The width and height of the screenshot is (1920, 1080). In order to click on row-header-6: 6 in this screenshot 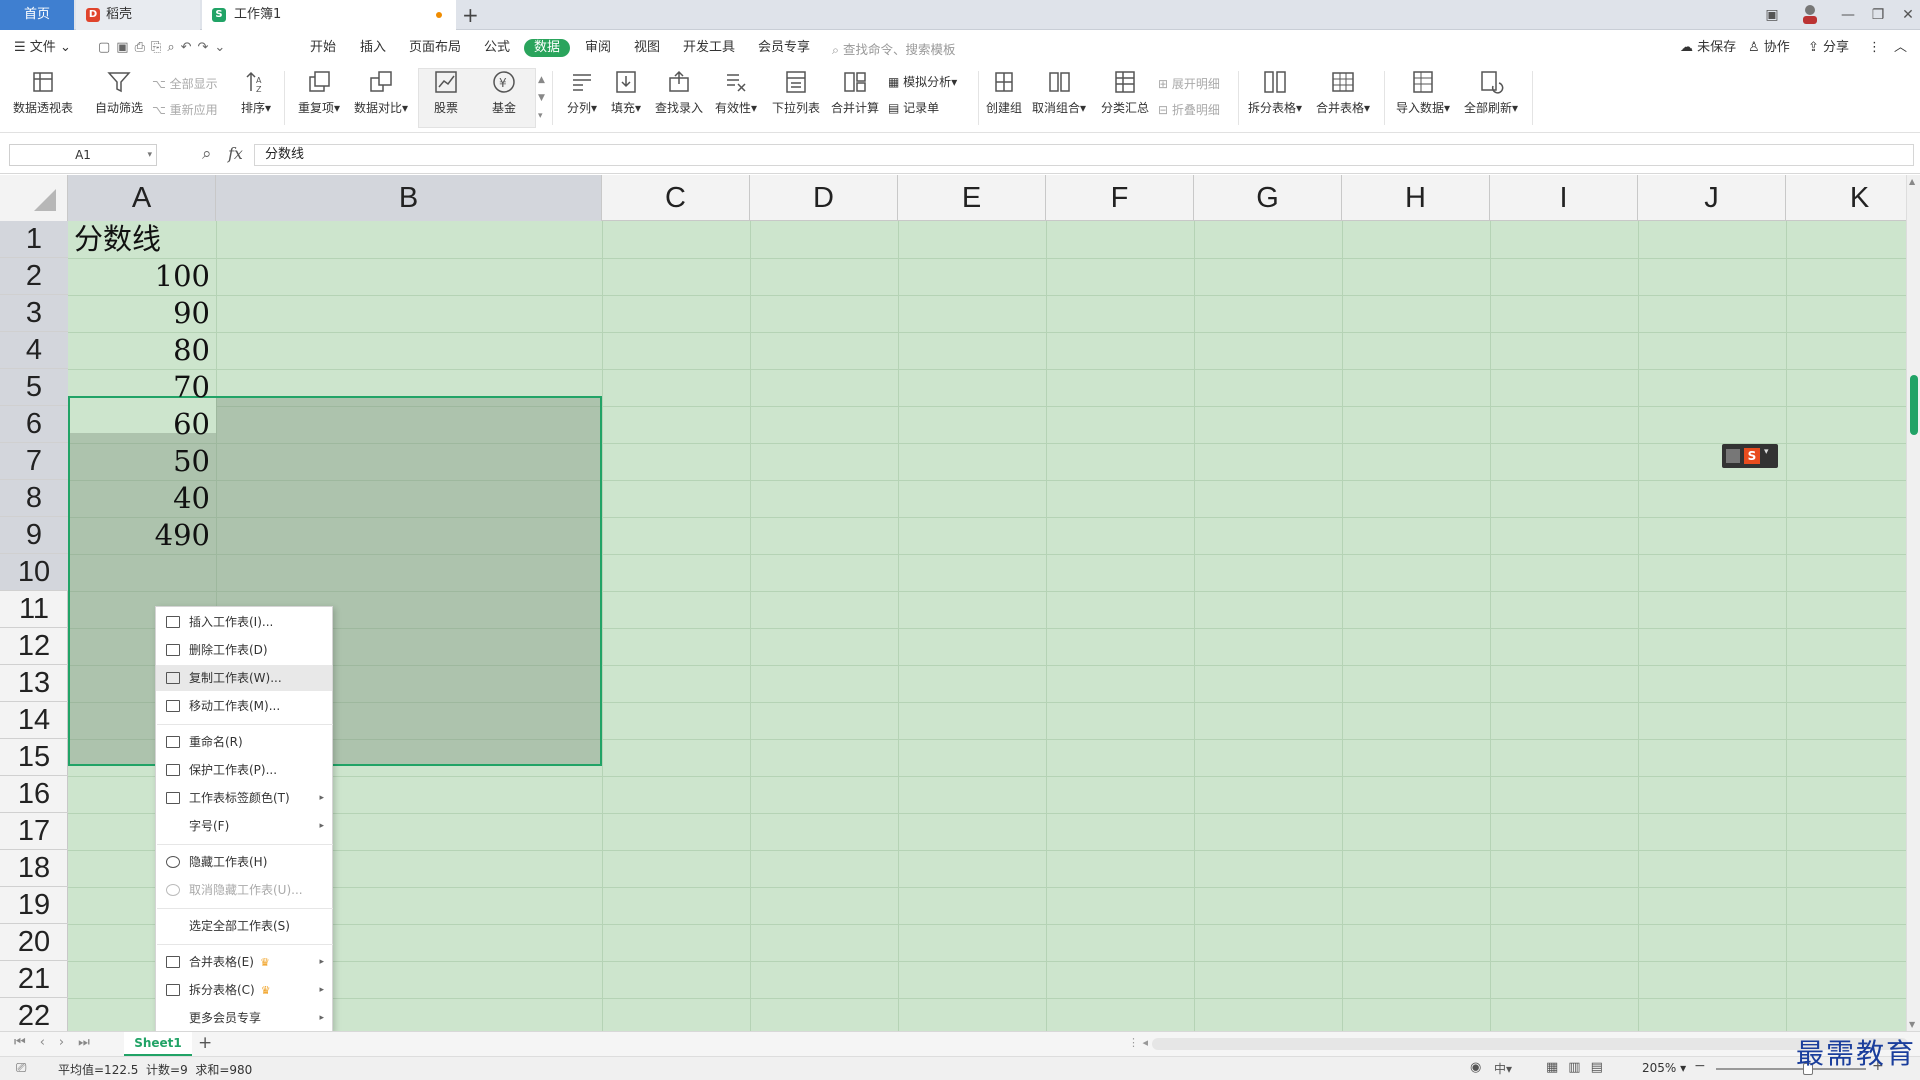, I will do `click(34, 424)`.